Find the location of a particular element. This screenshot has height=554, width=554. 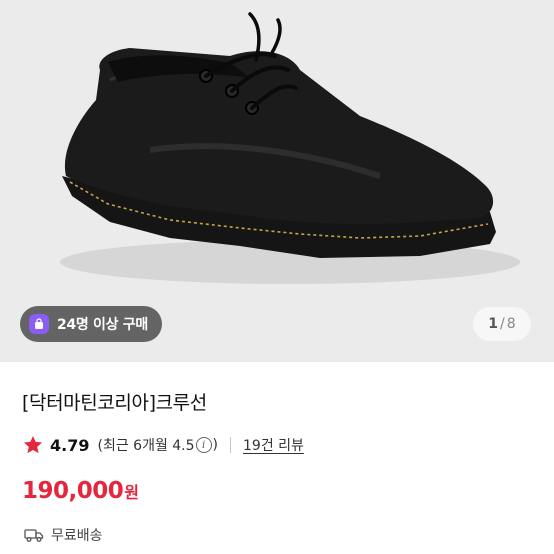

divider is located at coordinates (231, 445).